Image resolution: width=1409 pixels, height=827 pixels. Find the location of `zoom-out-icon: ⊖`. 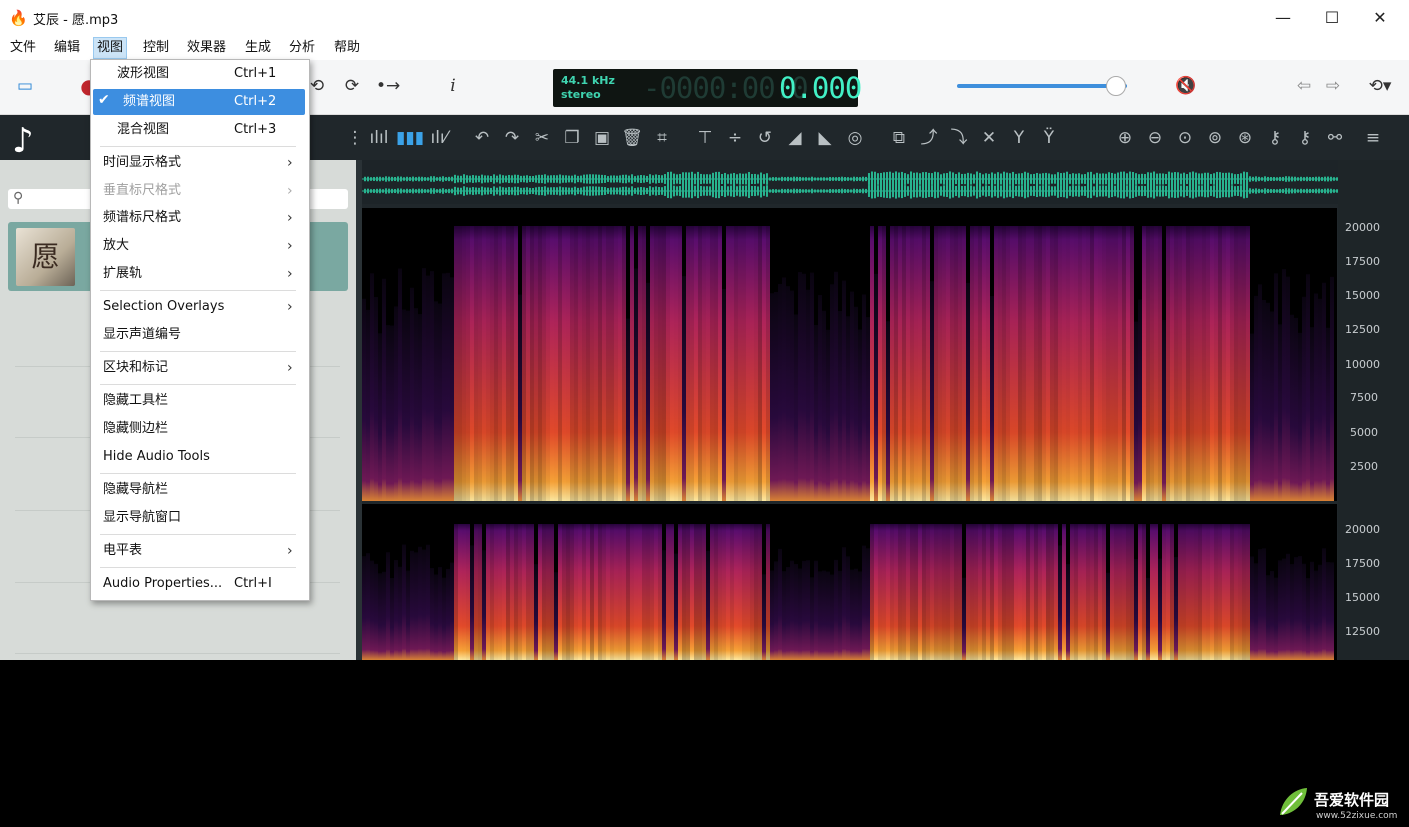

zoom-out-icon: ⊖ is located at coordinates (1155, 138).